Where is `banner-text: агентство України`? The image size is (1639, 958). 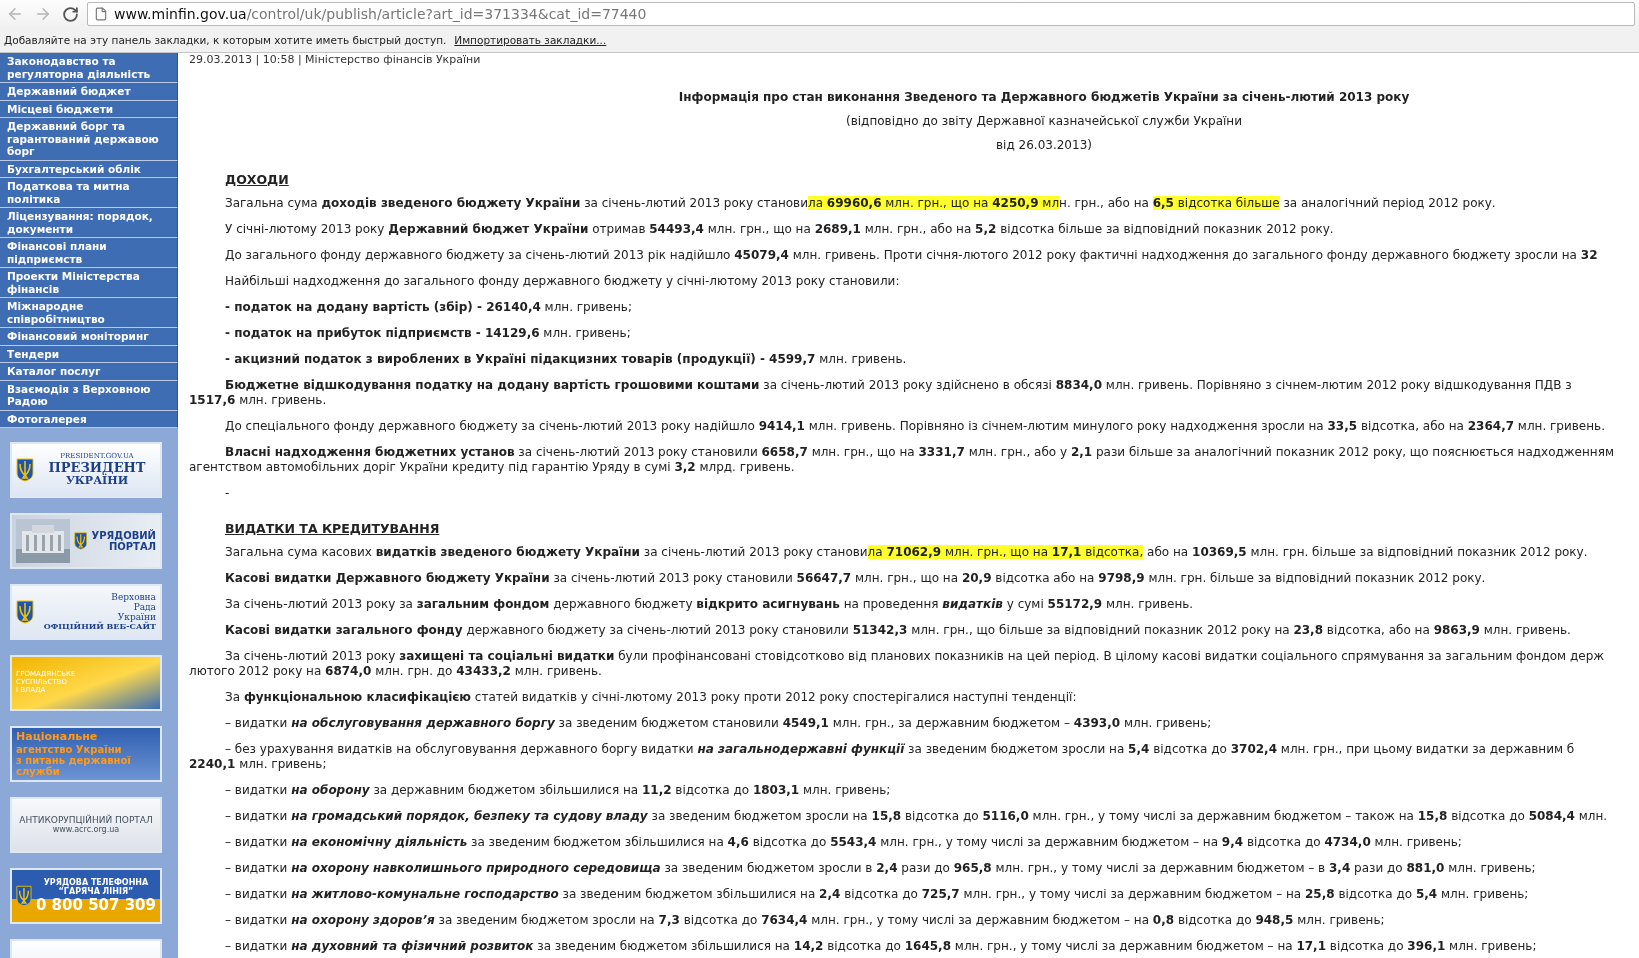
banner-text: агентство України is located at coordinates (69, 749).